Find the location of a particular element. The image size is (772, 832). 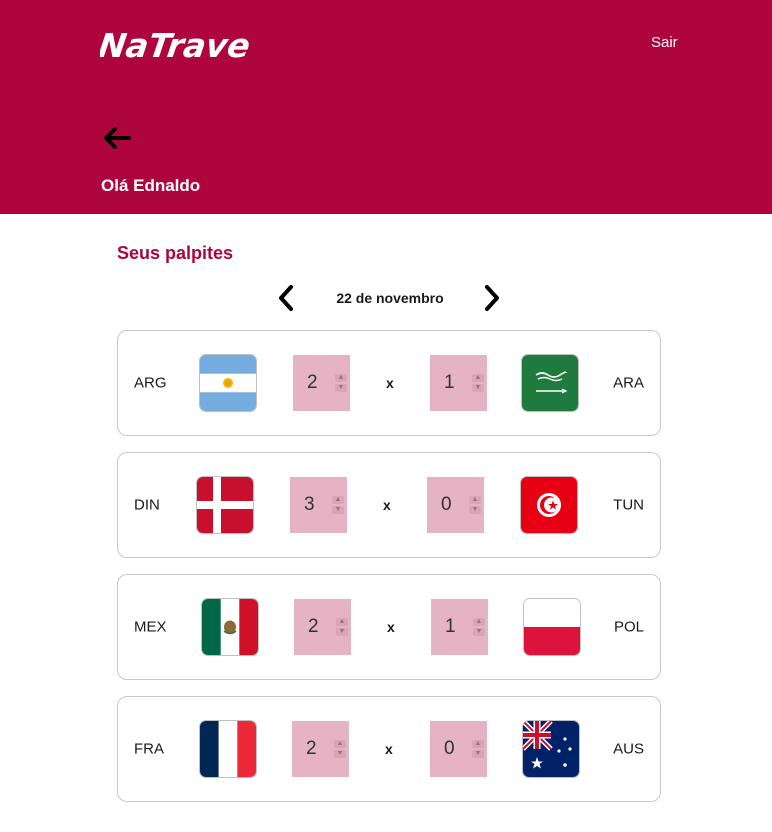

logo-text: NaTrave is located at coordinates (176, 45).